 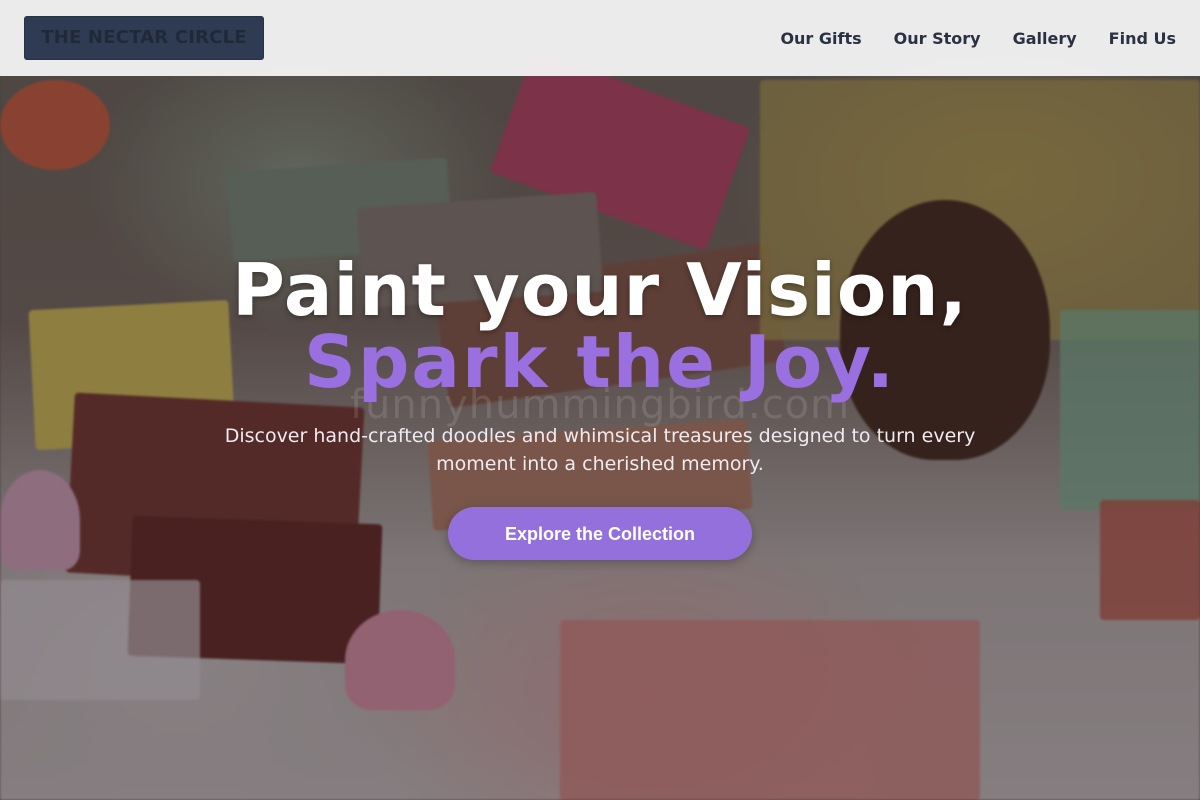 I want to click on brand-logo: THE NECTAR CIRCLE, so click(x=144, y=38).